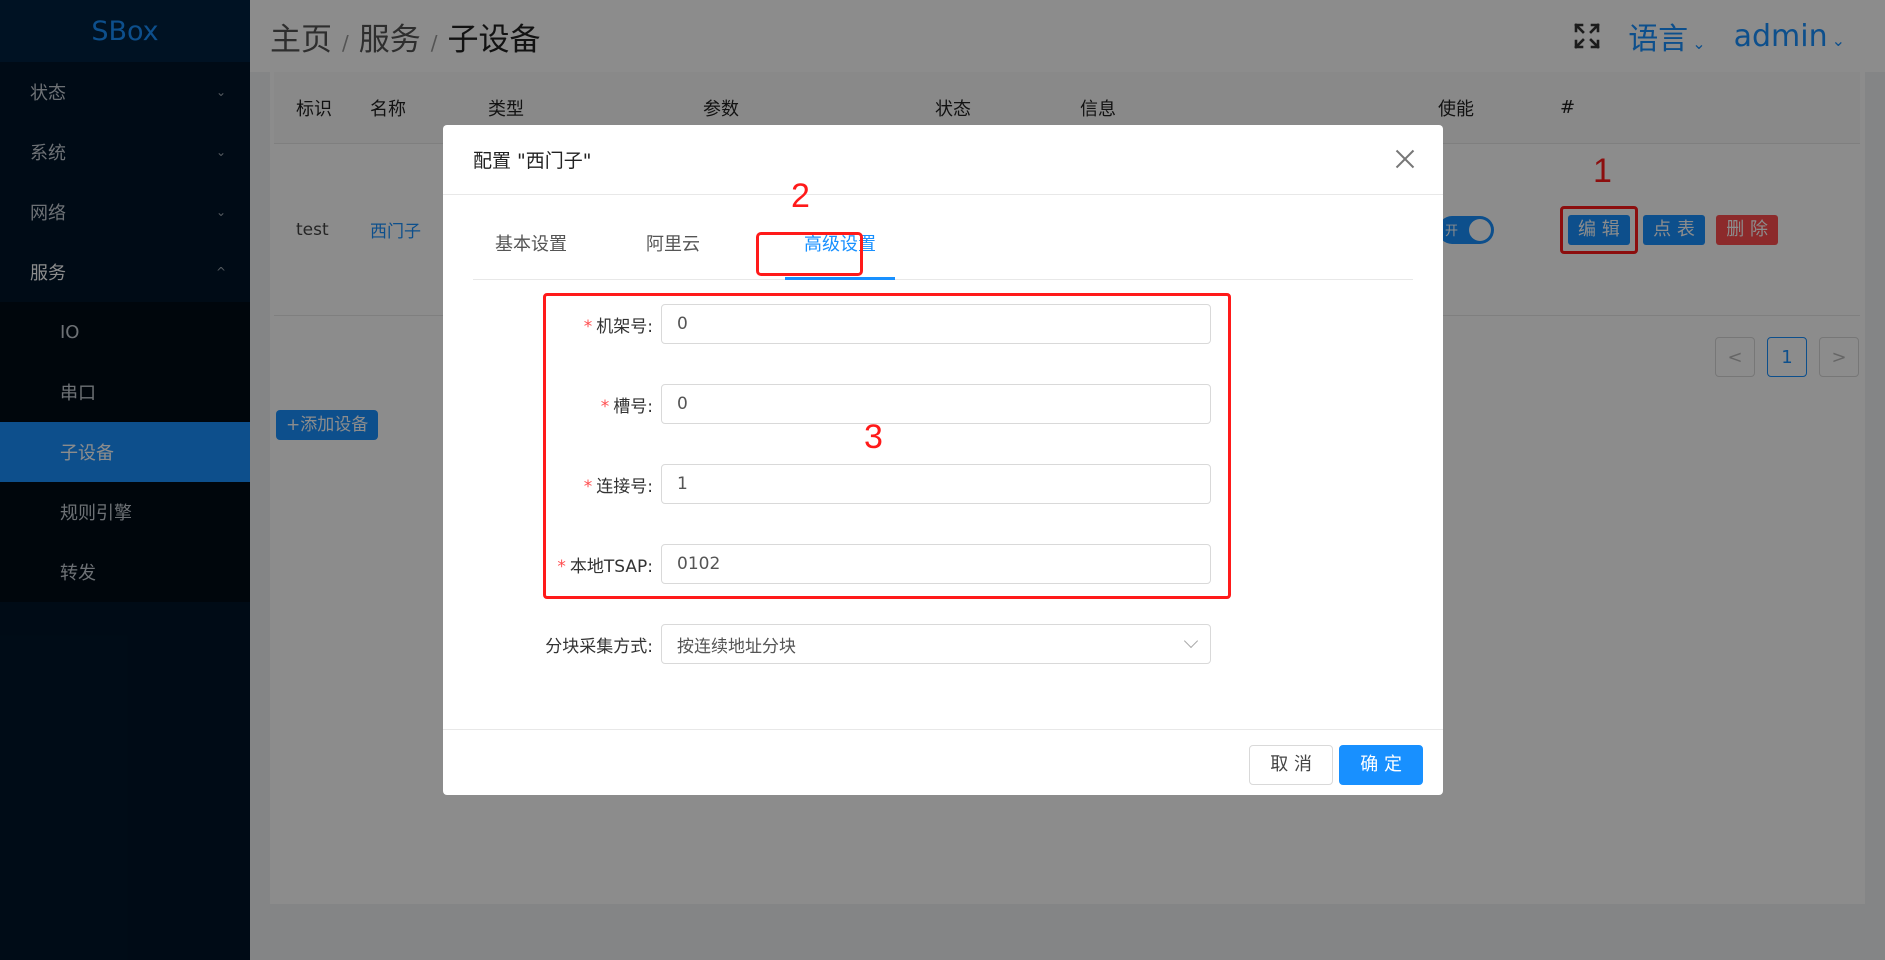 This screenshot has width=1885, height=960. Describe the element at coordinates (936, 644) in the screenshot. I see `block-mode-select: 按连续地址分块` at that location.